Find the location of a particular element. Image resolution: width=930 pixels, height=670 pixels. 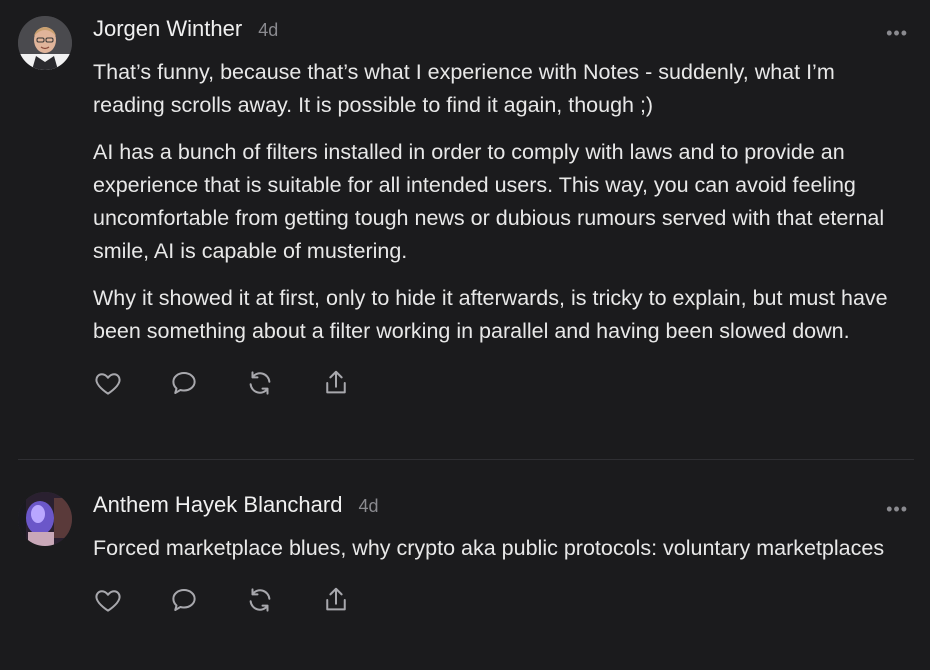

comment-divider is located at coordinates (466, 459).